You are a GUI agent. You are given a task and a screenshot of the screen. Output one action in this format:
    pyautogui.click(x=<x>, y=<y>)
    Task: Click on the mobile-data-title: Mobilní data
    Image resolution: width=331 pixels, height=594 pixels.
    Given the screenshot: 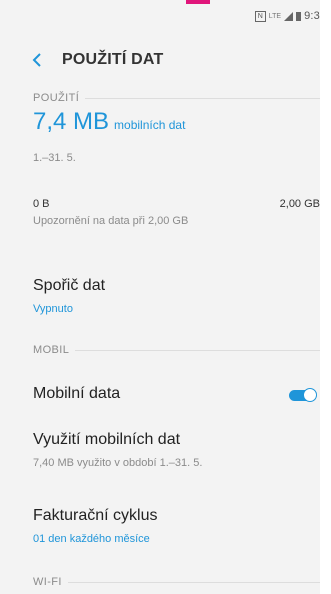 What is the action you would take?
    pyautogui.click(x=77, y=393)
    